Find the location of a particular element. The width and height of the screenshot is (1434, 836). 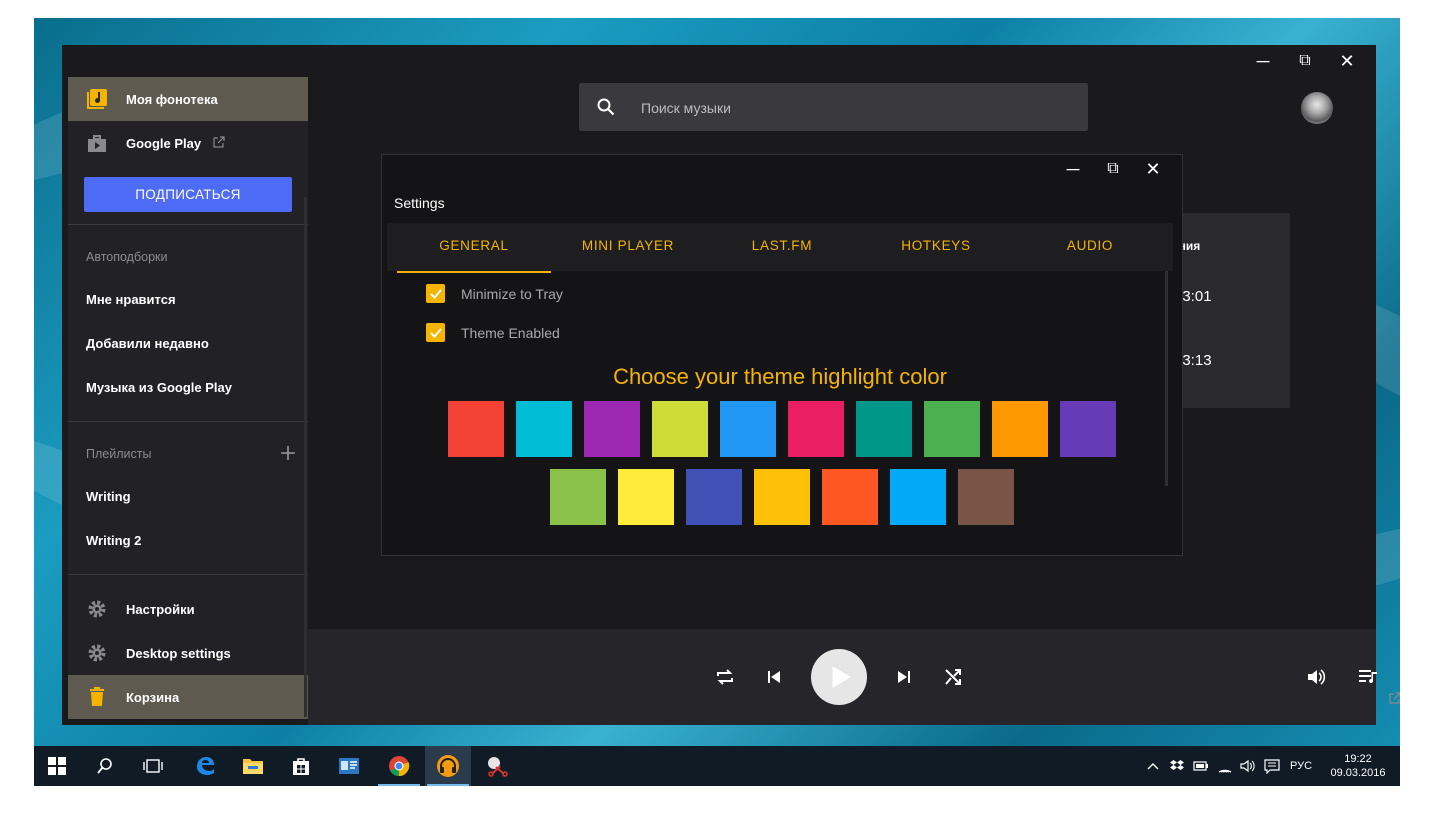

scissors-icon is located at coordinates (498, 767).